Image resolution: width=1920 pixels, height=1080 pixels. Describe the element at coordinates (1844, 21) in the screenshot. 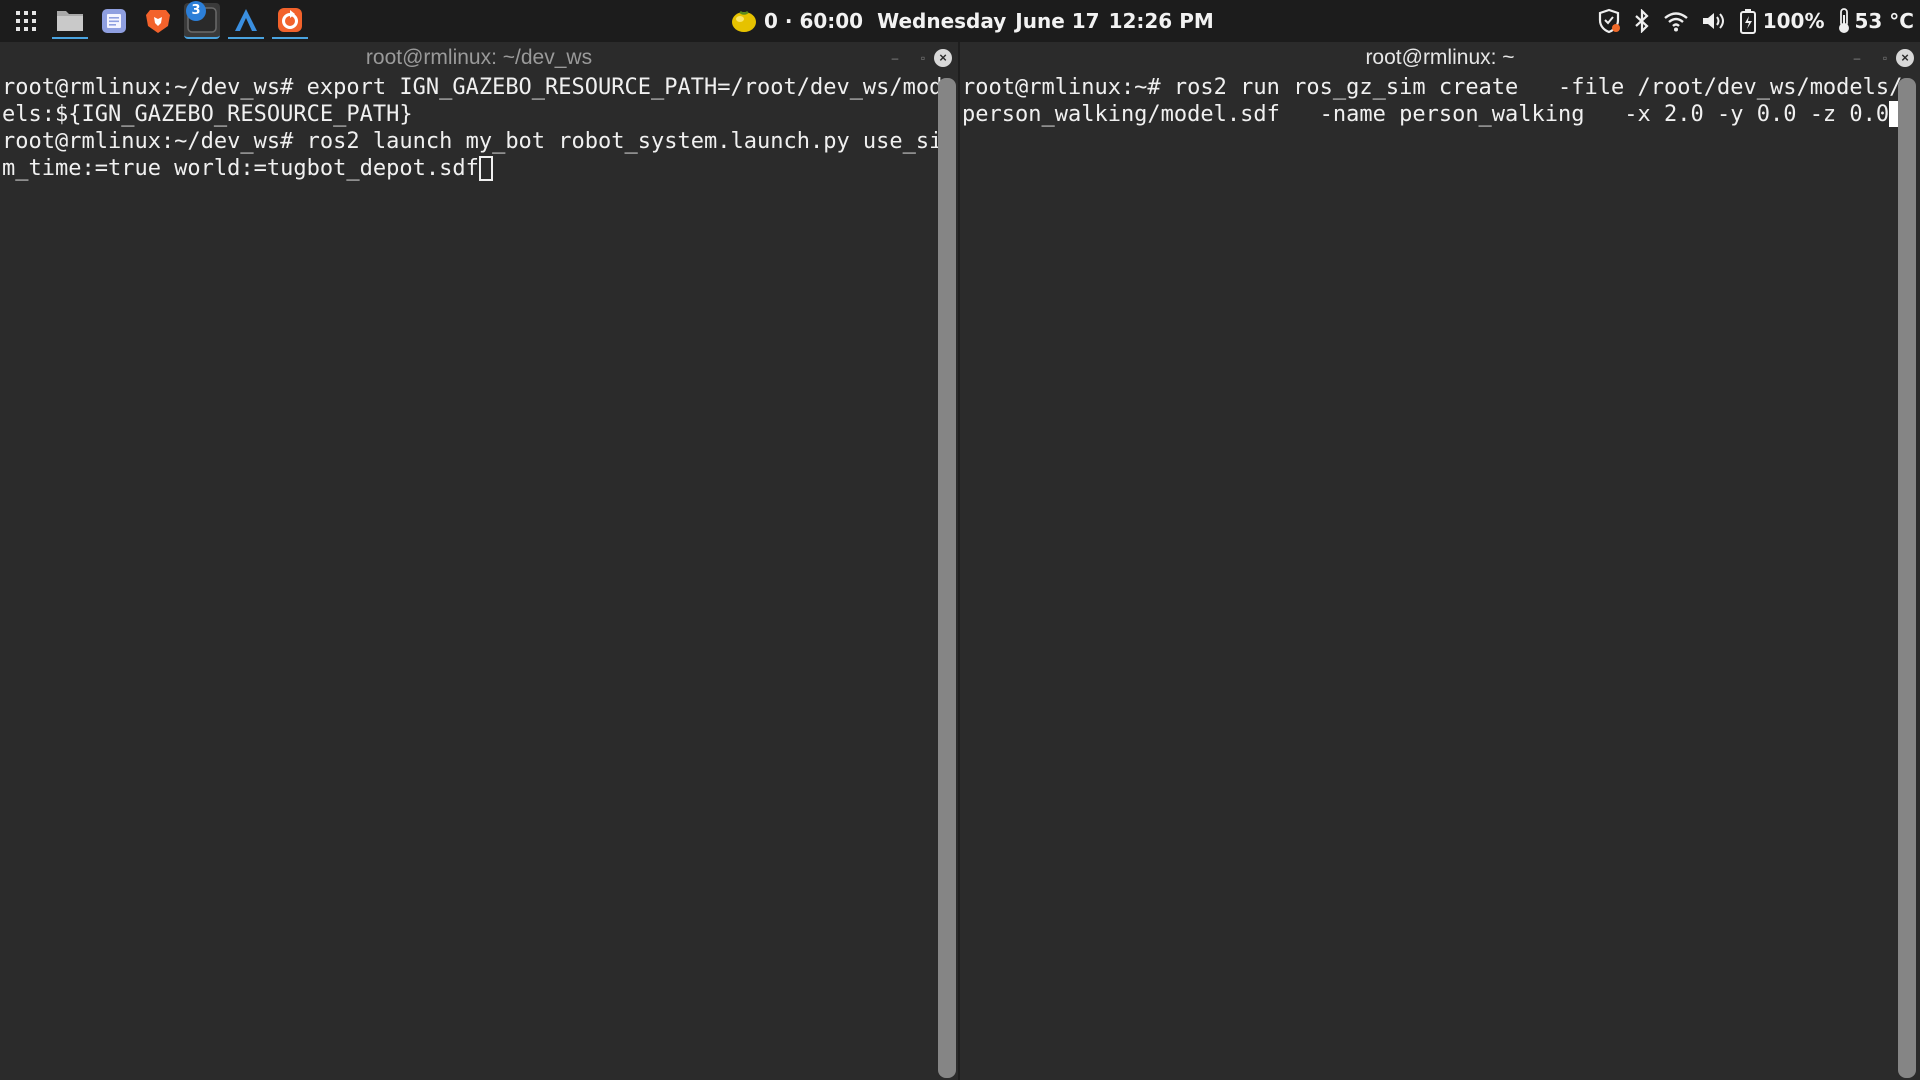

I see `thermometer-icon` at that location.